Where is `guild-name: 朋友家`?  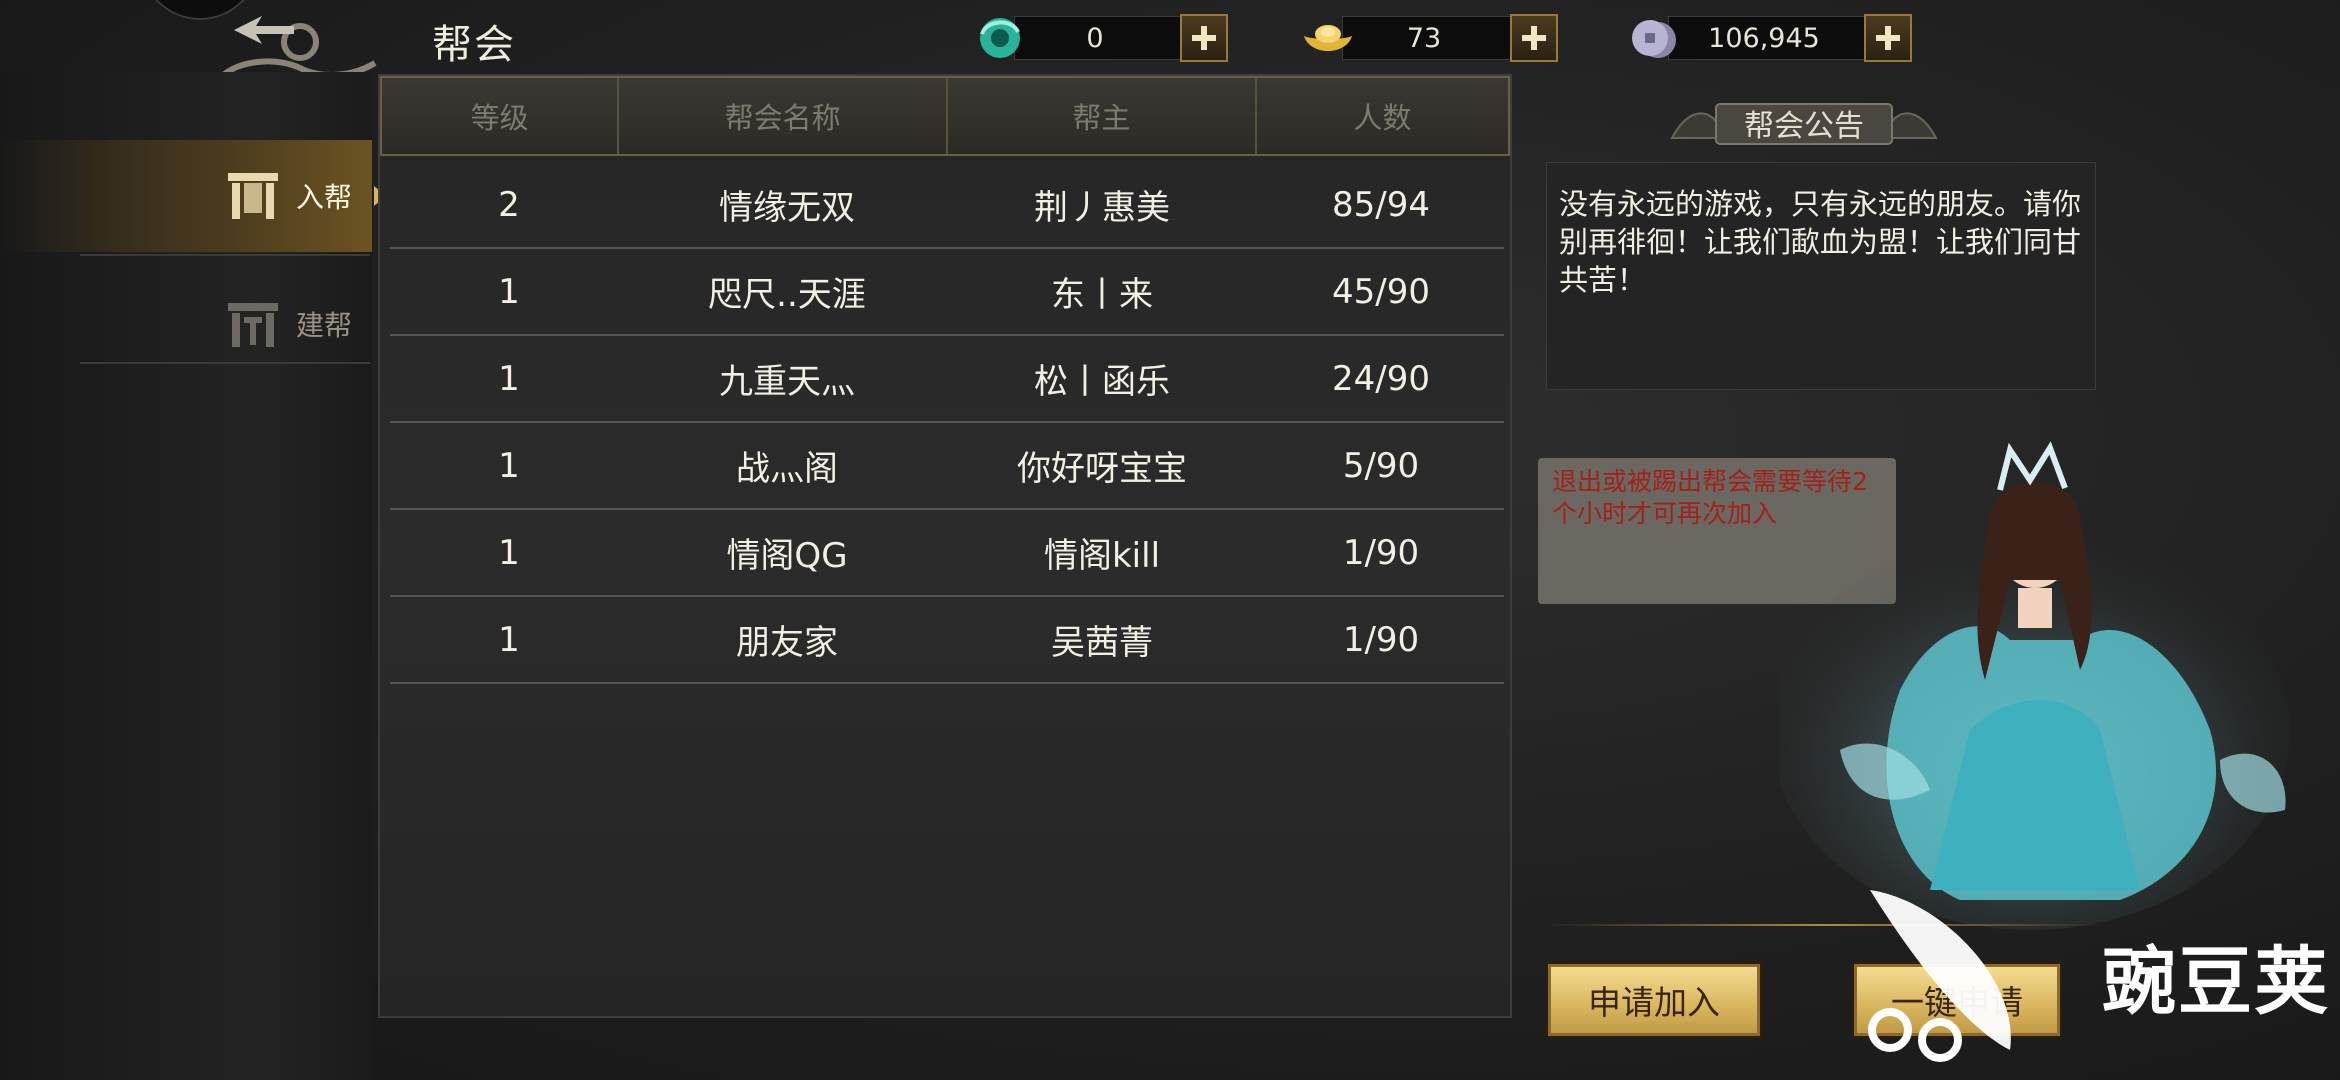
guild-name: 朋友家 is located at coordinates (787, 643).